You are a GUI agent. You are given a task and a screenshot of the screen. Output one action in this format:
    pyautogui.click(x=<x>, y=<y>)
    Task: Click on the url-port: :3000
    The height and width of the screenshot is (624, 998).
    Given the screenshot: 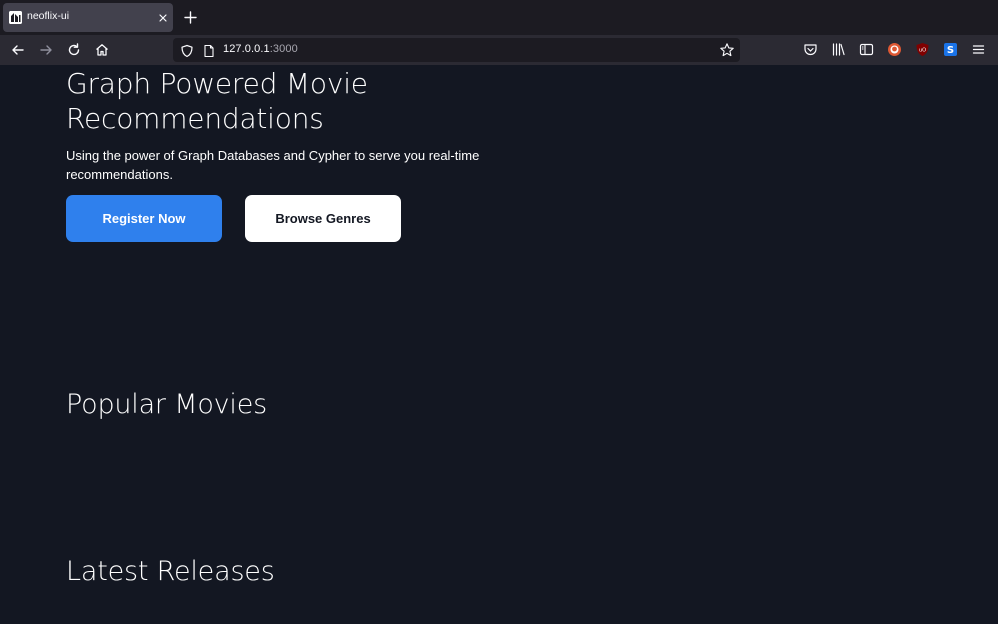 What is the action you would take?
    pyautogui.click(x=283, y=49)
    